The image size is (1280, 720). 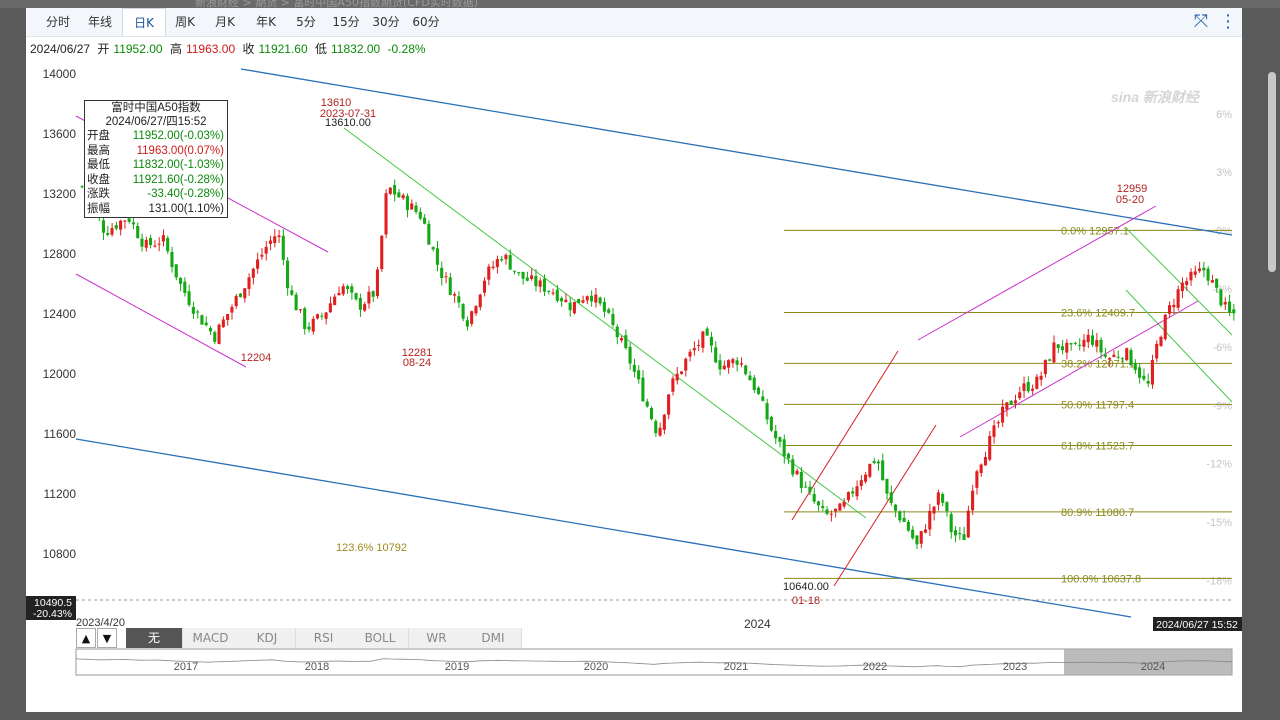 What do you see at coordinates (98, 179) in the screenshot?
I see `tooltip-row-label: 收盘` at bounding box center [98, 179].